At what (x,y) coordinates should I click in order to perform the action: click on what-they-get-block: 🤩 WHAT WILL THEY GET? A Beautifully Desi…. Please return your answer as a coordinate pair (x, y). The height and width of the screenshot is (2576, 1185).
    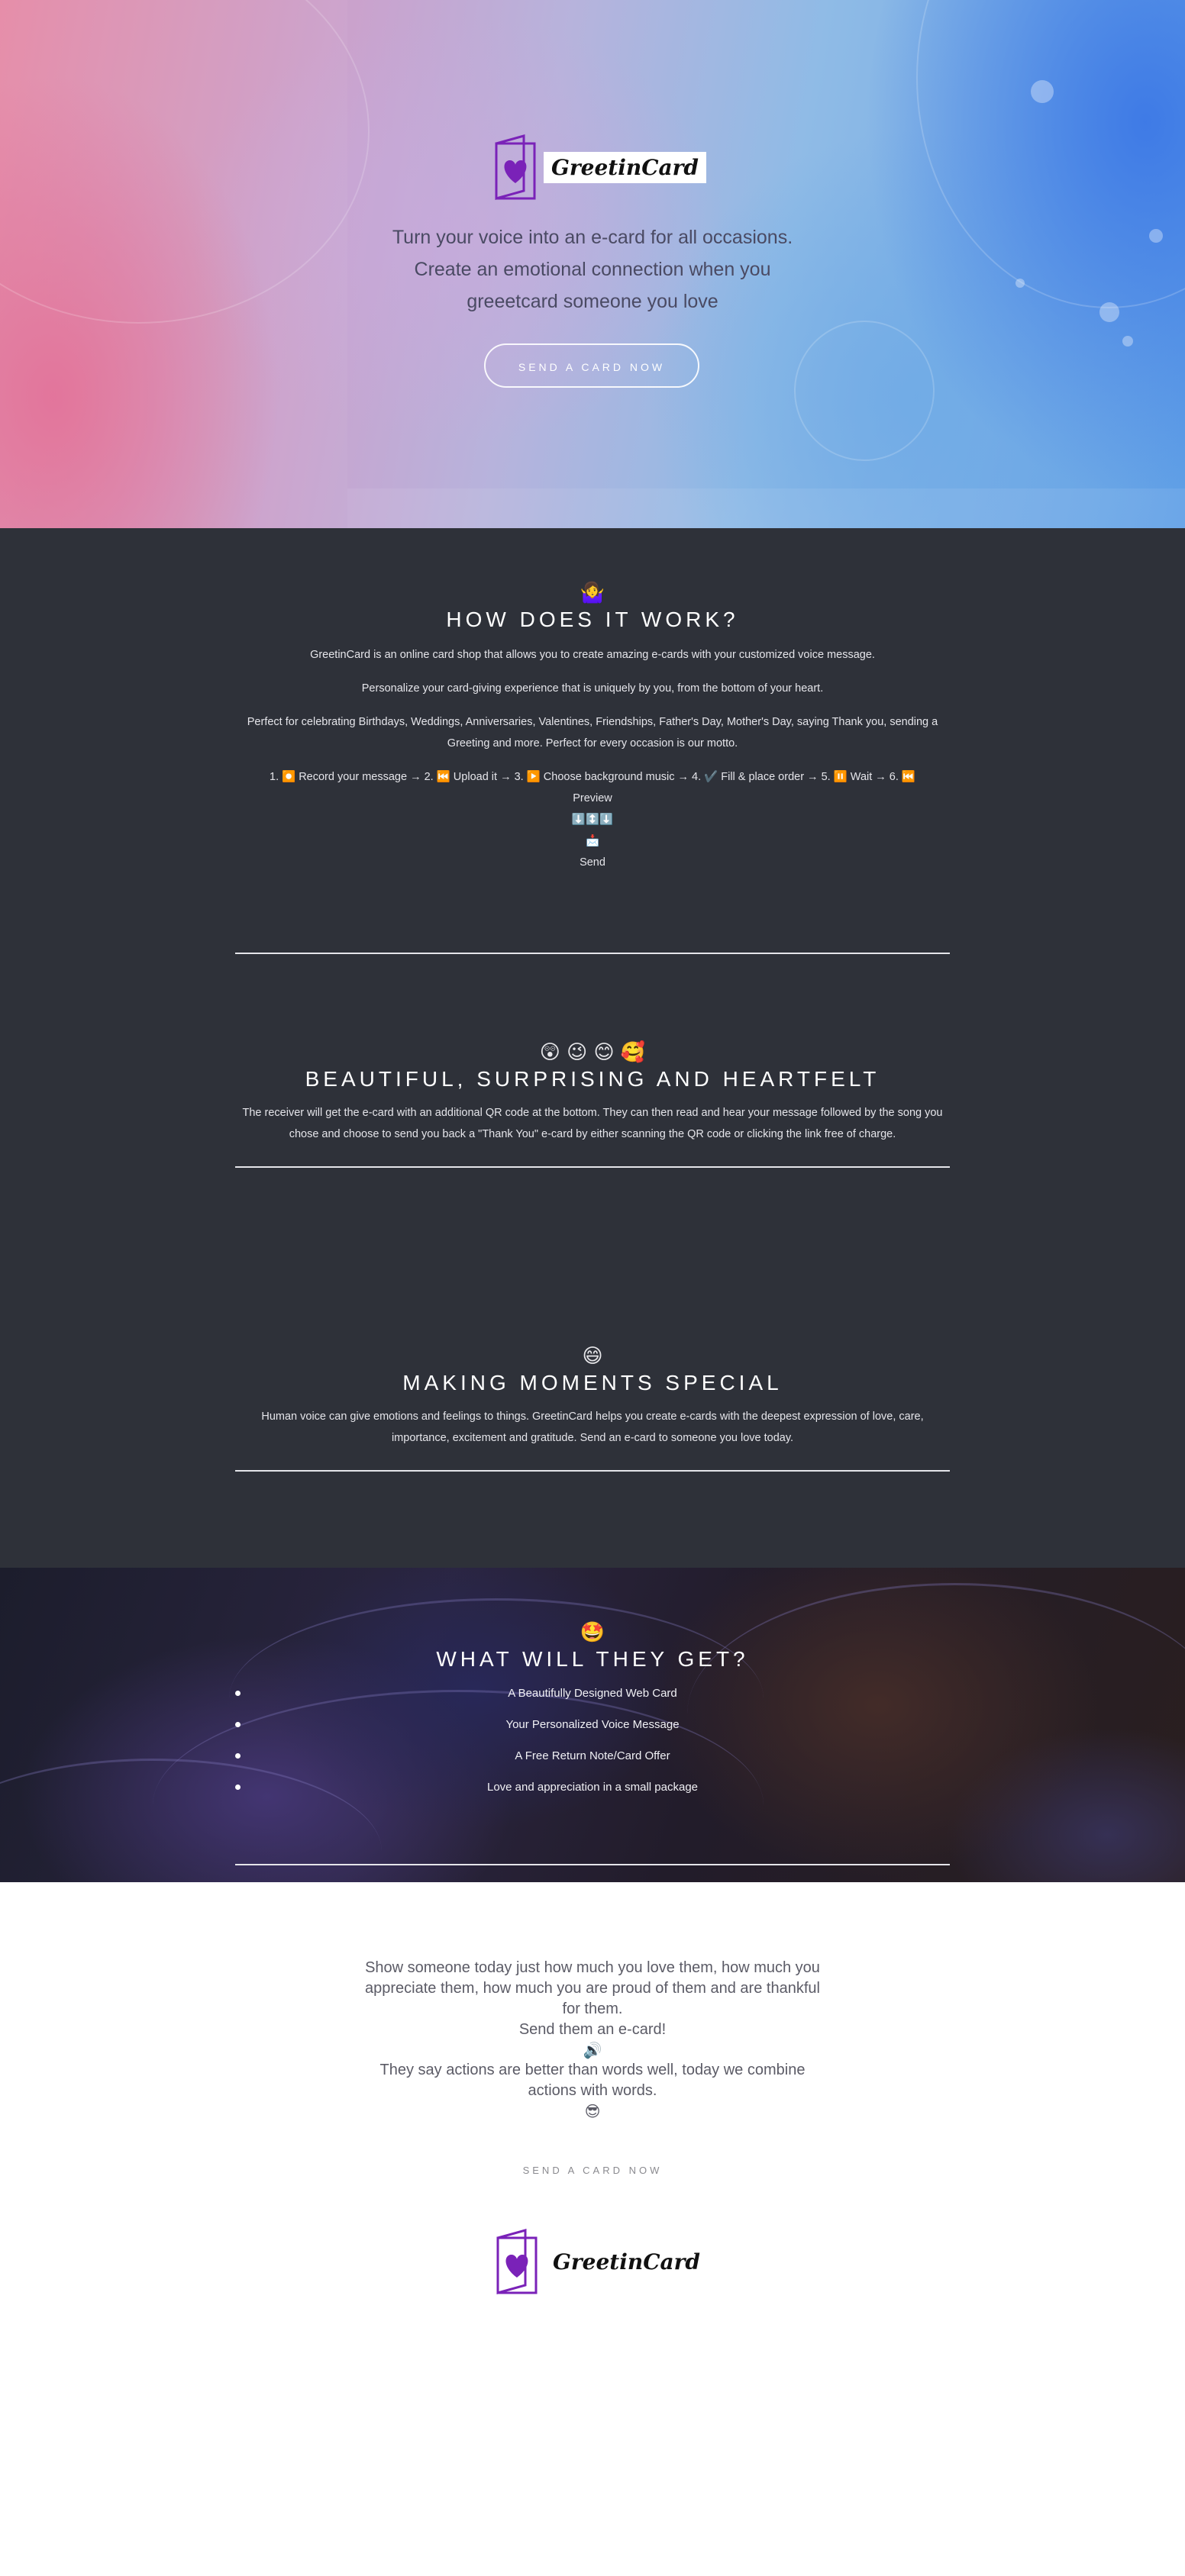
    Looking at the image, I should click on (592, 1742).